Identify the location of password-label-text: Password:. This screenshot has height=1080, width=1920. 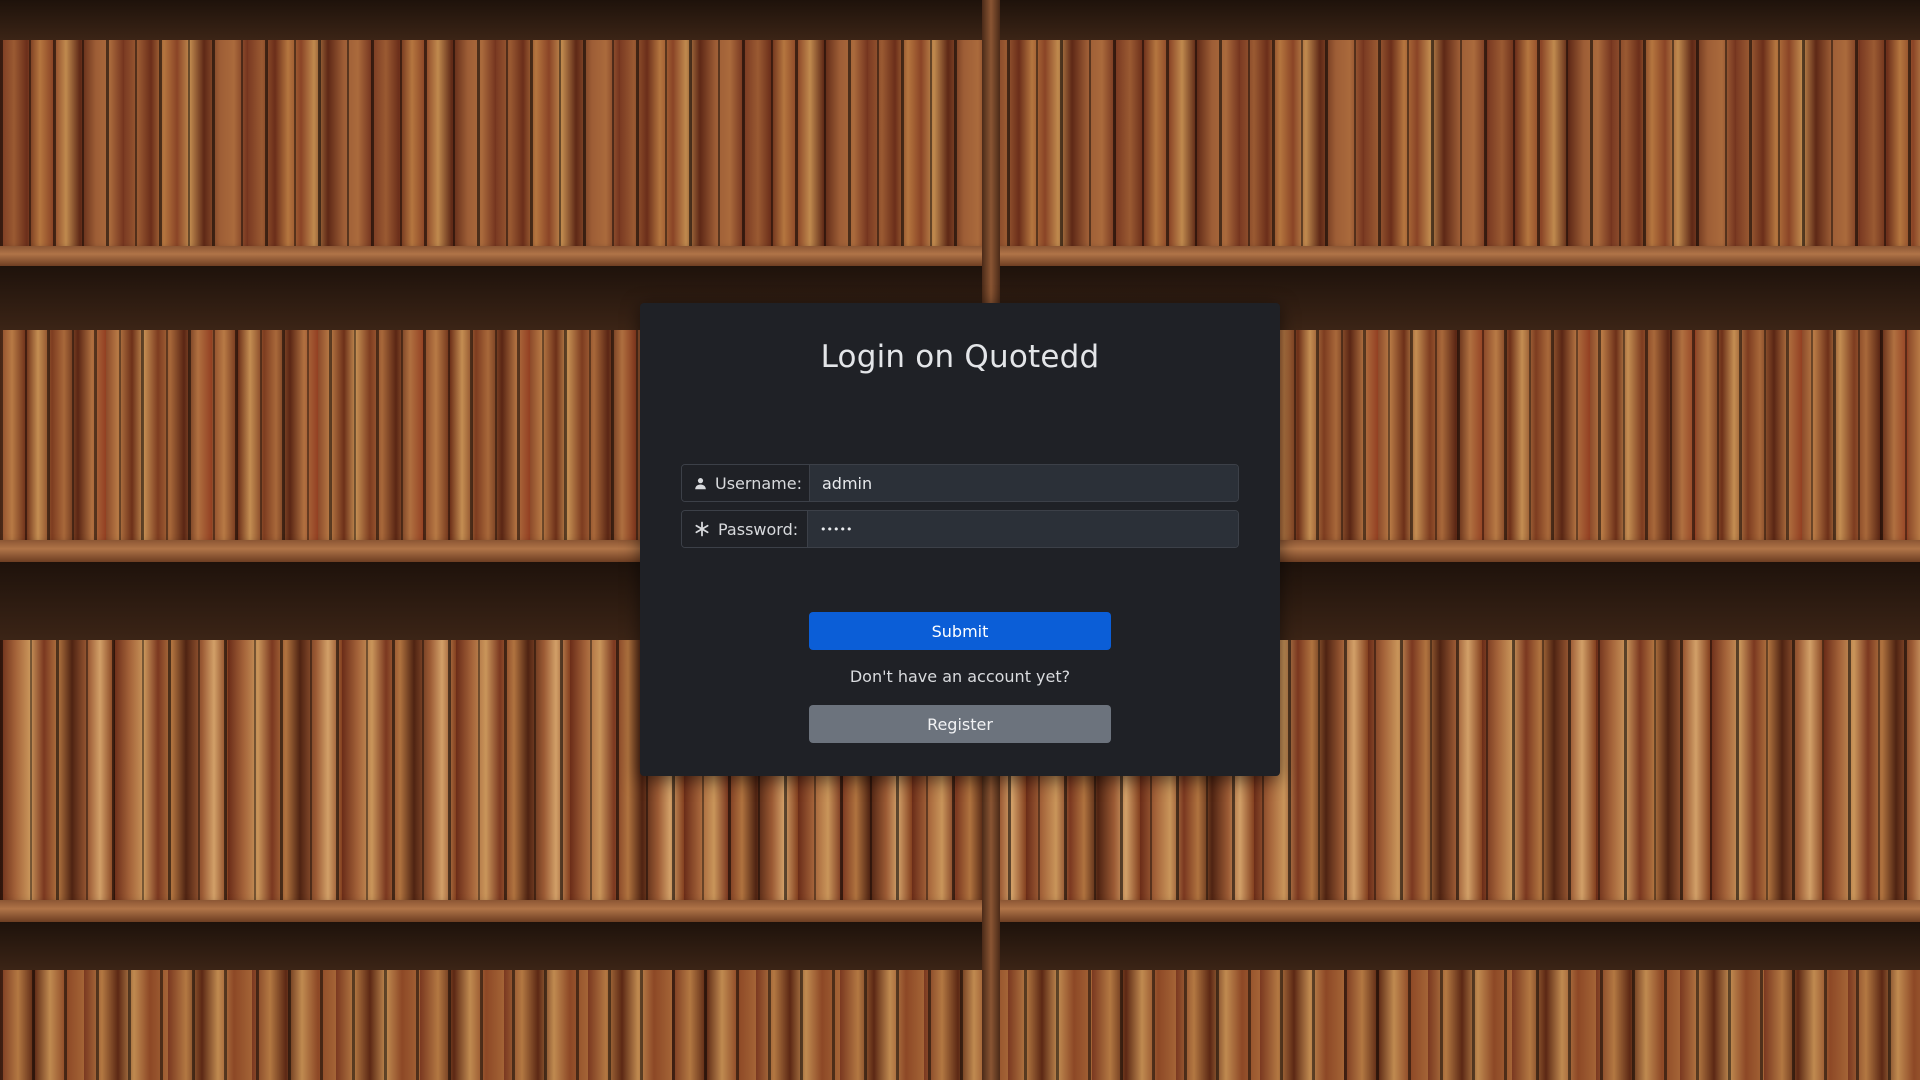
(758, 529).